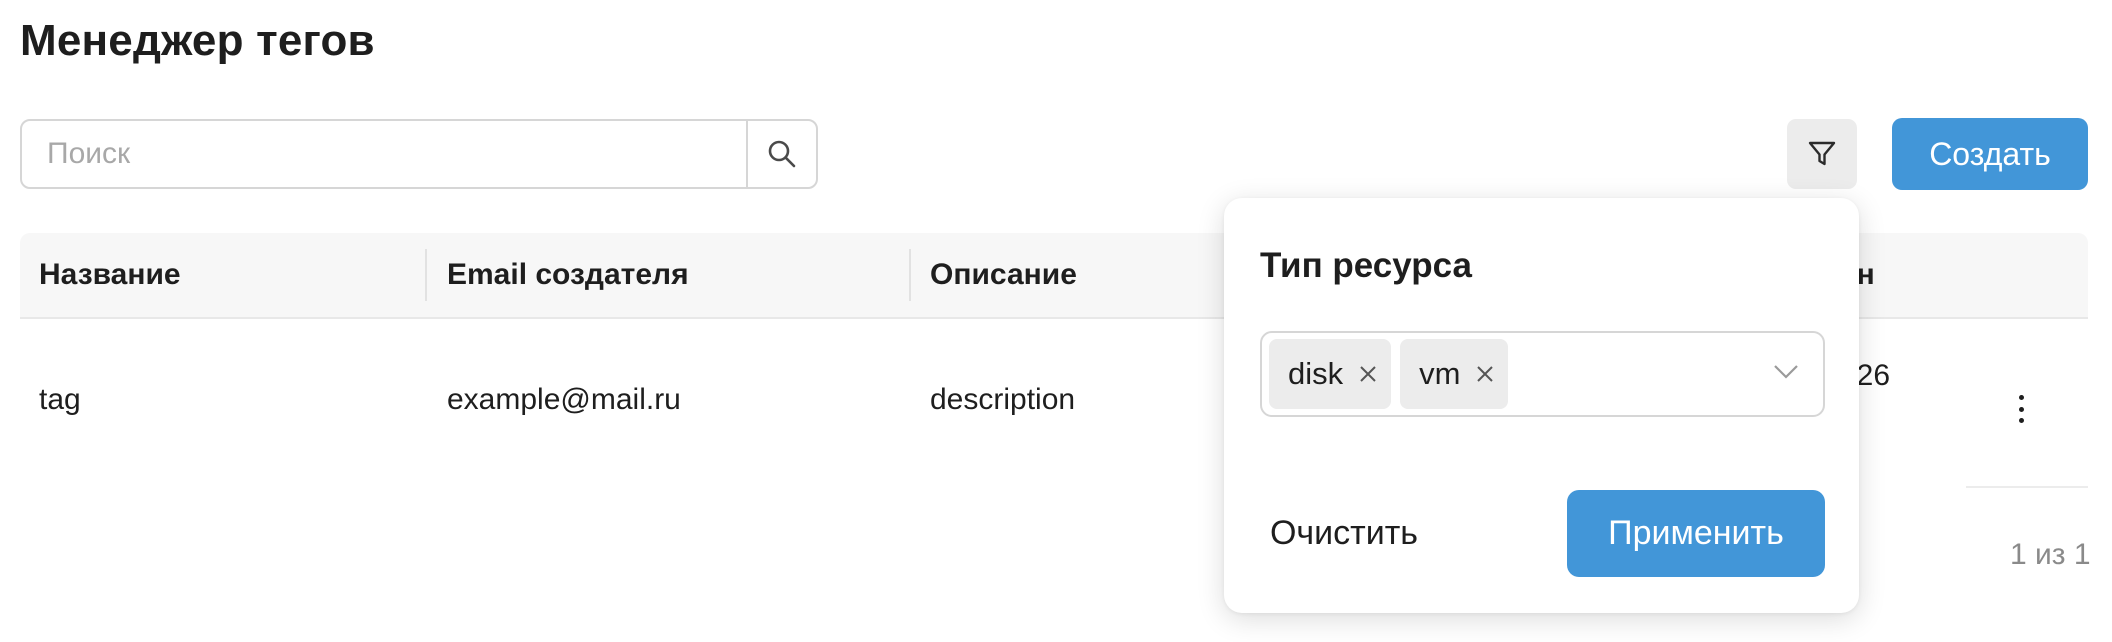  I want to click on search-field, so click(419, 154).